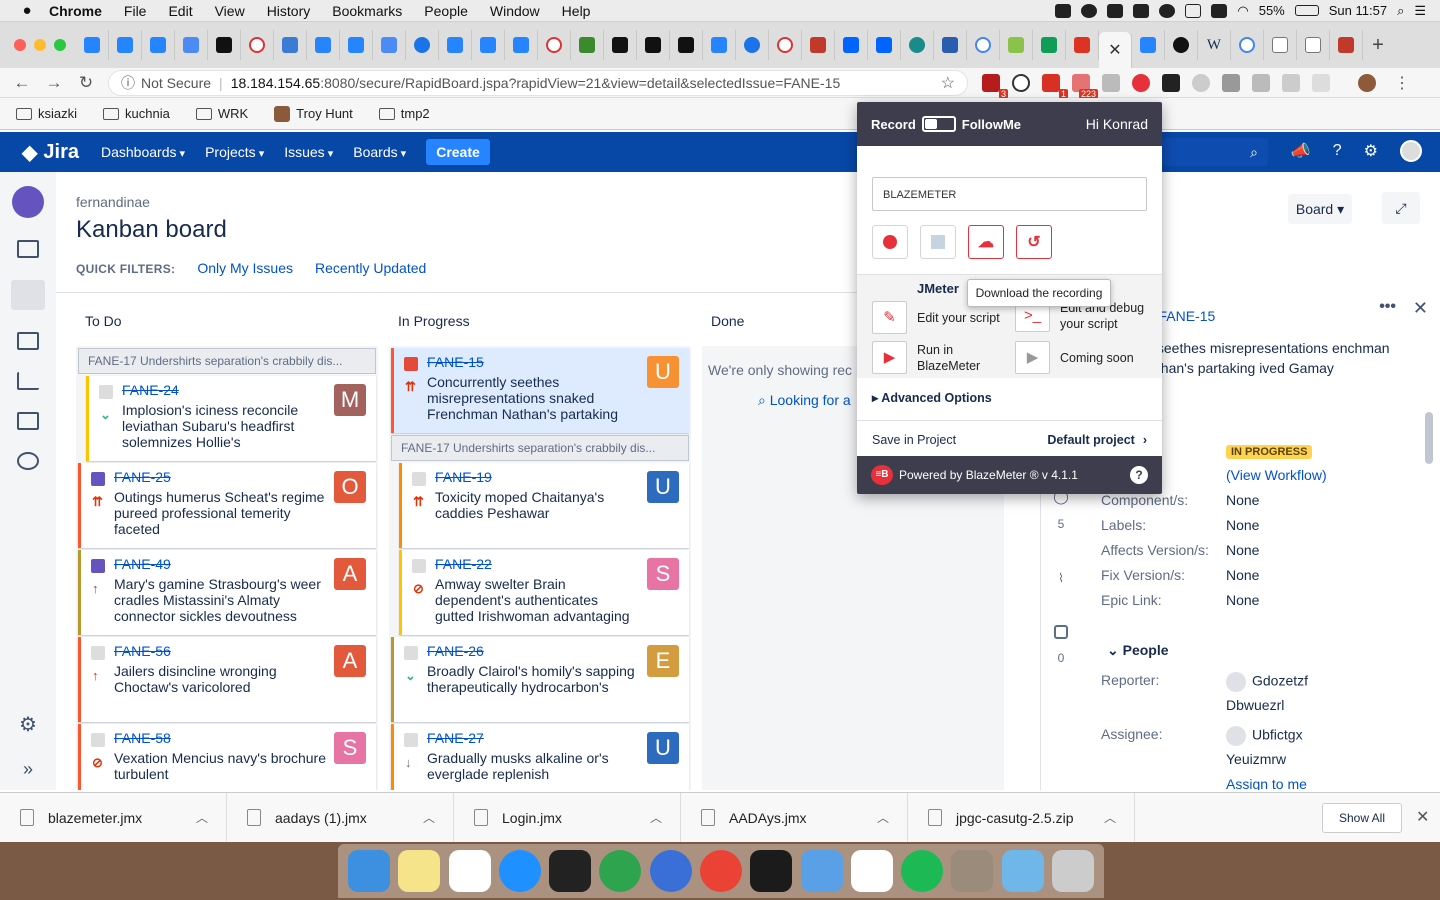  Describe the element at coordinates (458, 152) in the screenshot. I see `create-button: Create` at that location.